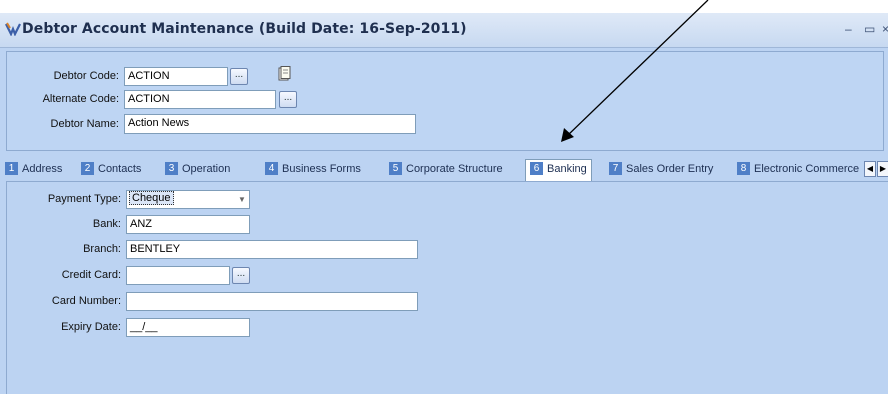 The height and width of the screenshot is (394, 888). I want to click on alternate-code-field: ACTION, so click(200, 99).